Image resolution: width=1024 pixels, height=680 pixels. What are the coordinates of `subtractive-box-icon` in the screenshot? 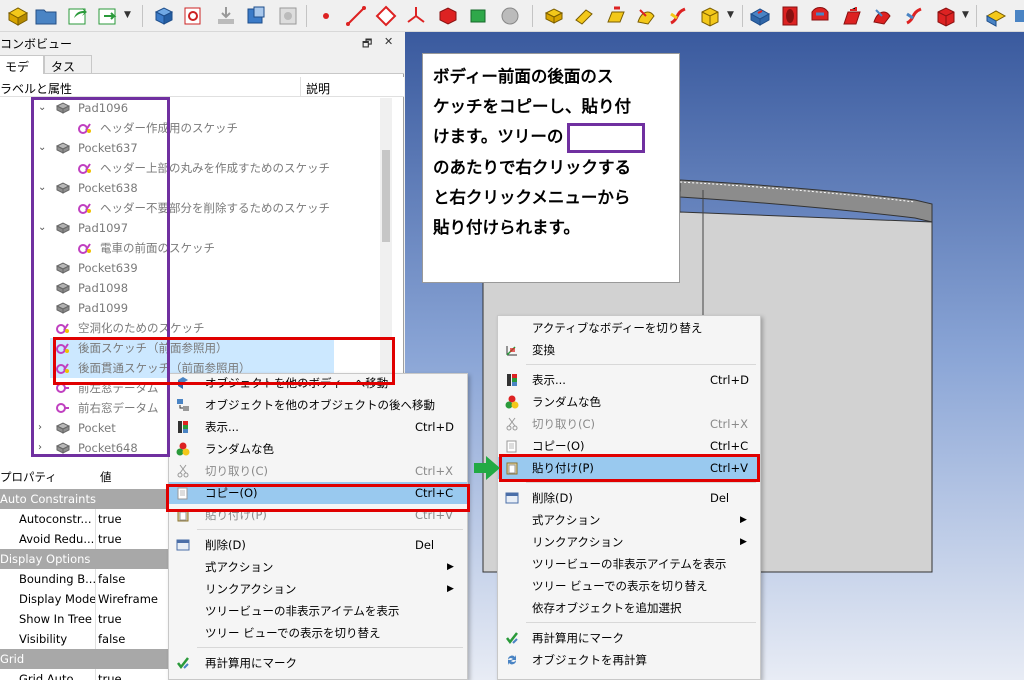 It's located at (946, 16).